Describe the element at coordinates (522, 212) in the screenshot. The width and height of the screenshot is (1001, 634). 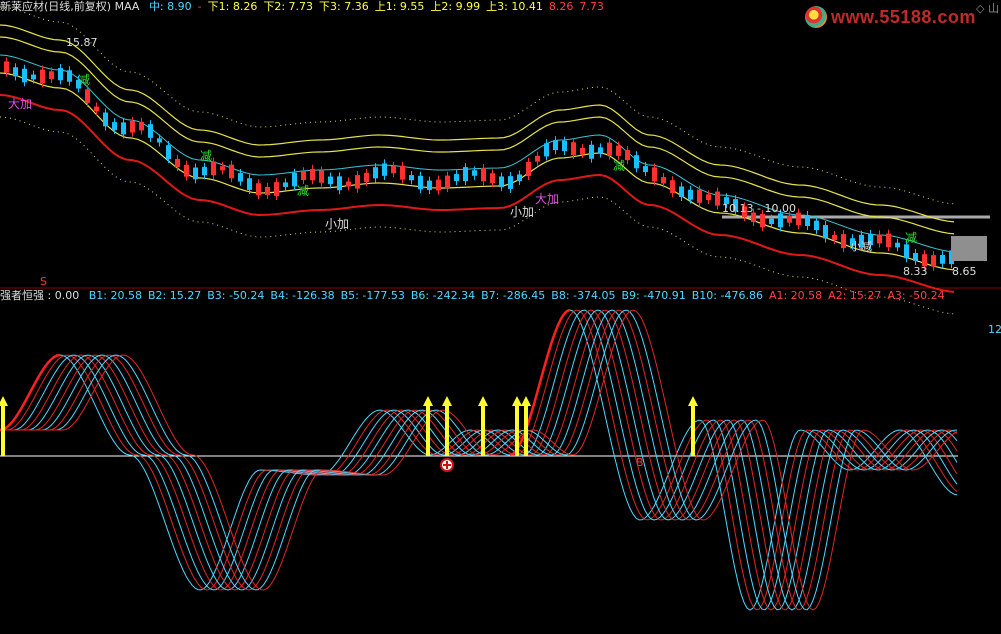
I see `xiao-jia-label: 小加` at that location.